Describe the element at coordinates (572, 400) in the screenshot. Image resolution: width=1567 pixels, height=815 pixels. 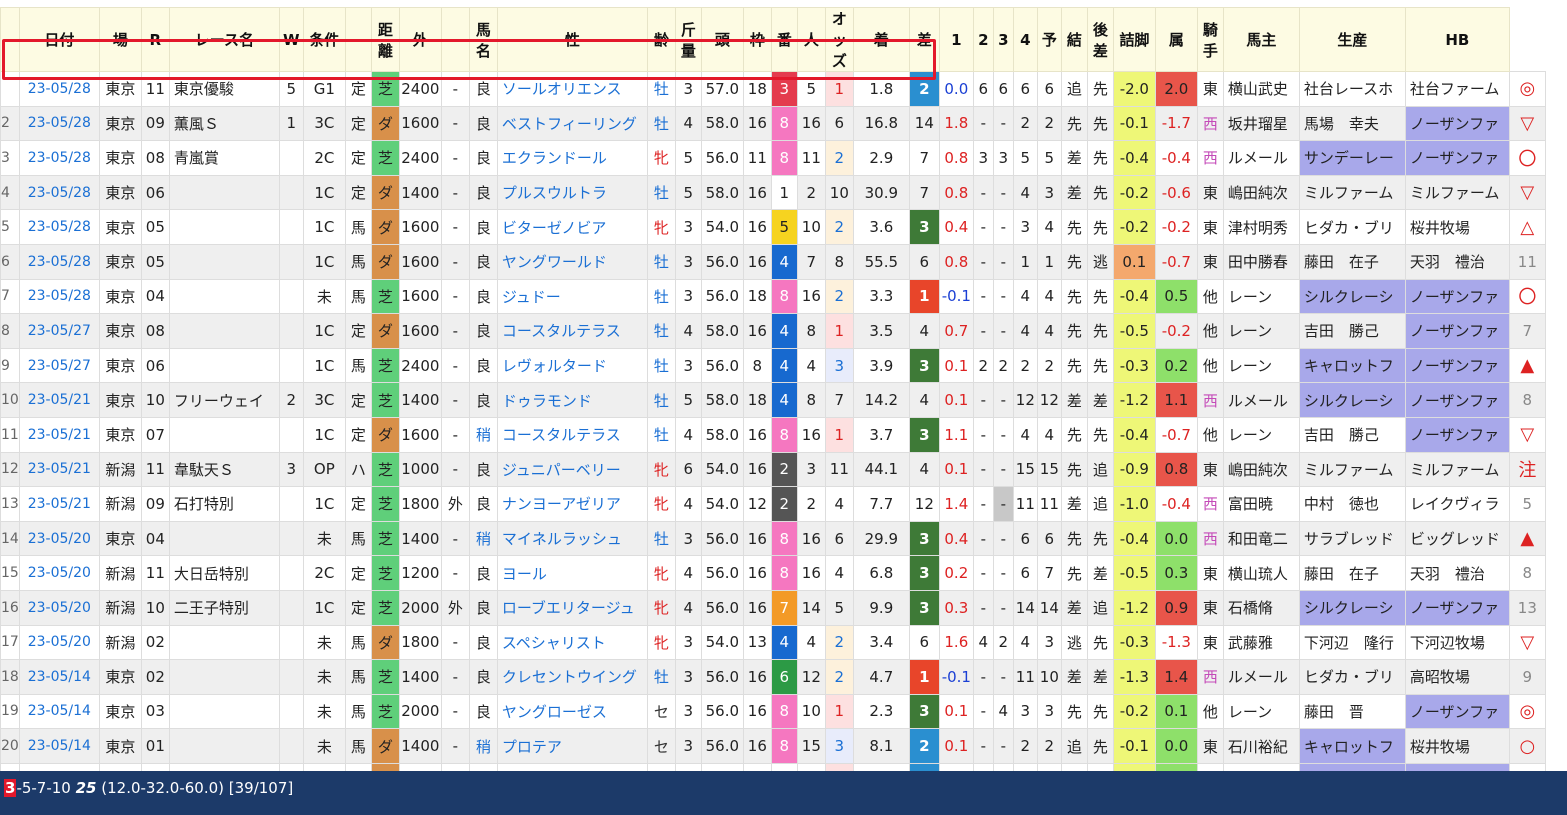
I see `cell-horse: ドゥラモンド` at that location.